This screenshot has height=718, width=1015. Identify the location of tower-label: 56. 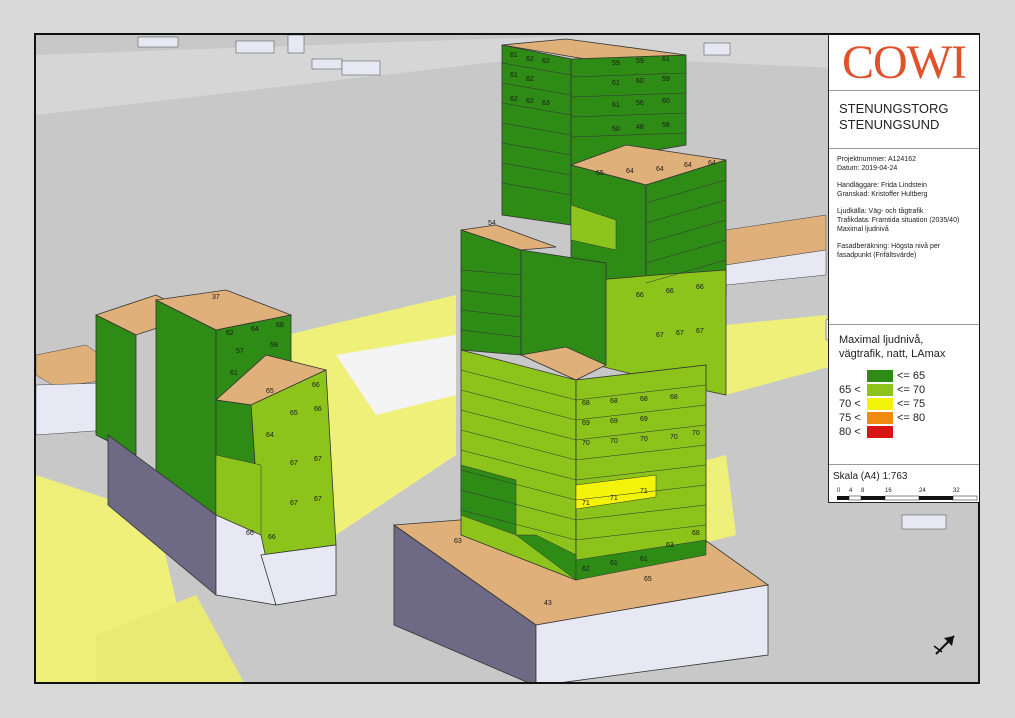
(640, 103).